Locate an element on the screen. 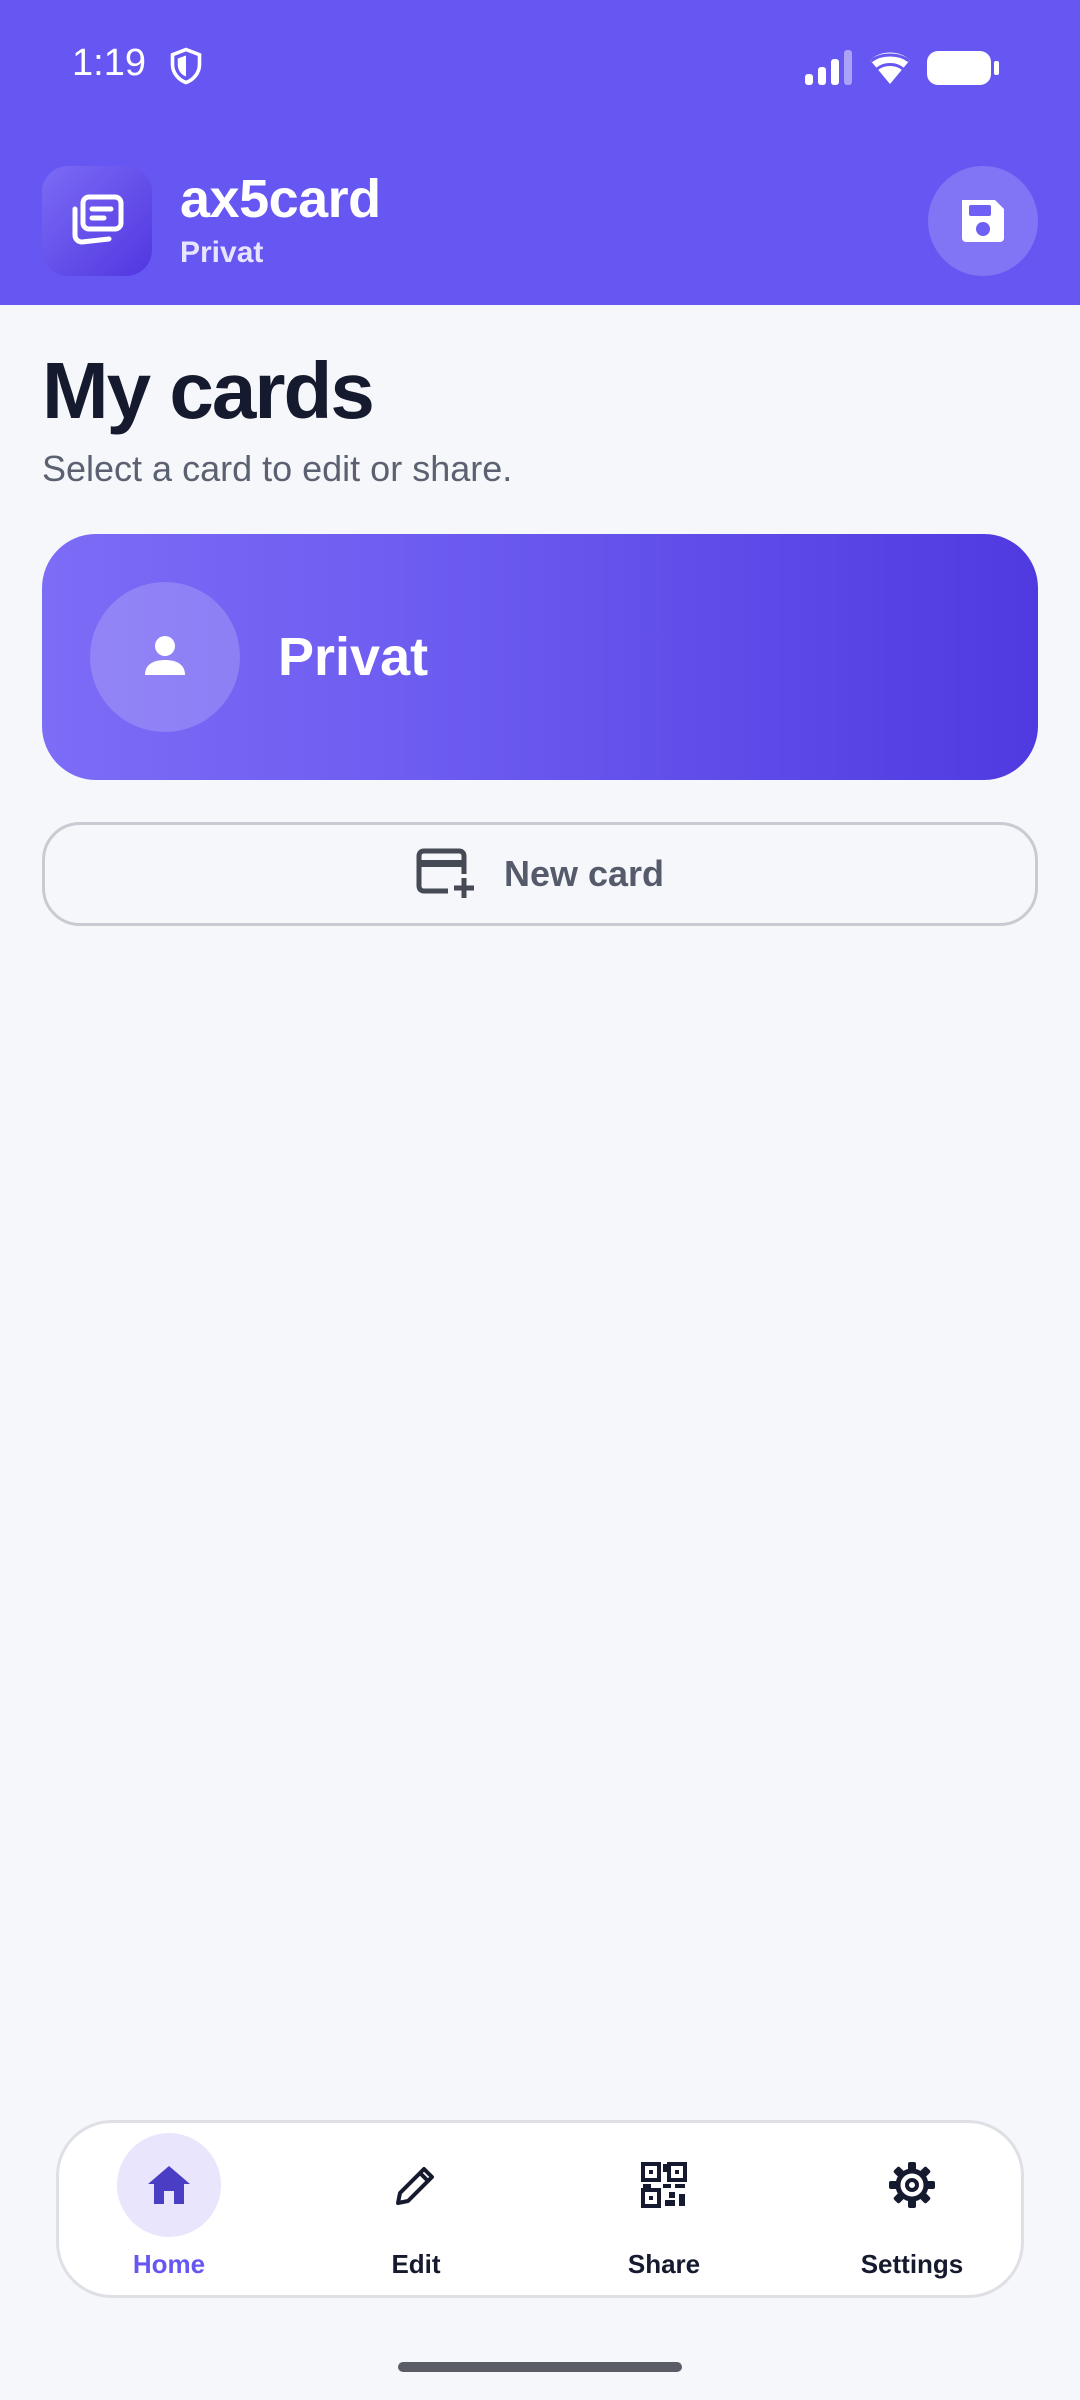 This screenshot has width=1080, height=2400. shield-icon is located at coordinates (186, 66).